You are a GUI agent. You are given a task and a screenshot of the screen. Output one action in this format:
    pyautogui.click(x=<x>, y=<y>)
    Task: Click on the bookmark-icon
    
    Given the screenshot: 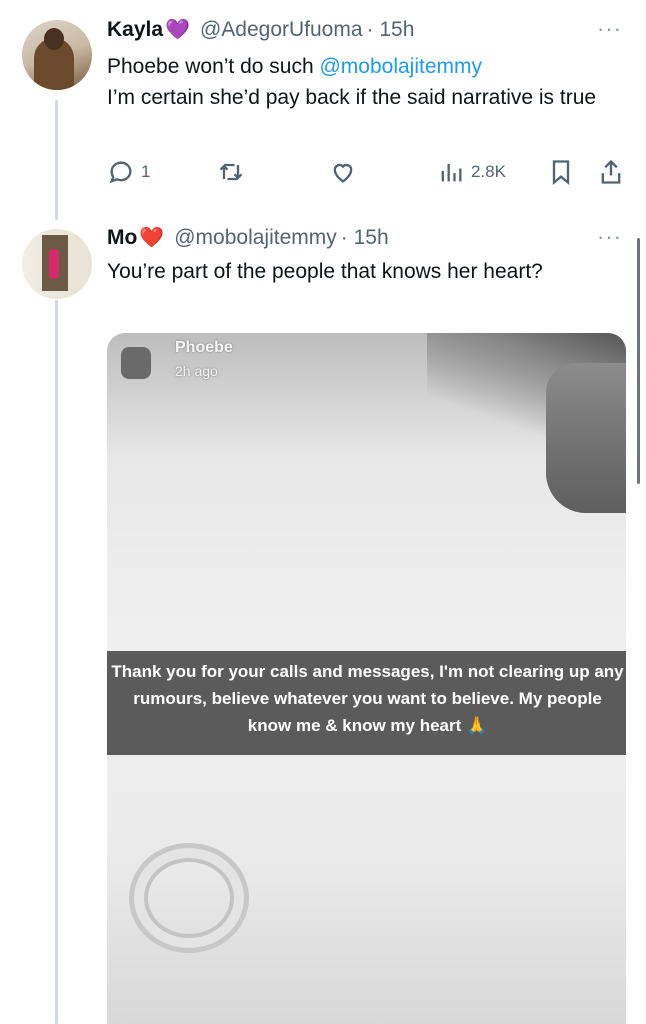 What is the action you would take?
    pyautogui.click(x=561, y=172)
    